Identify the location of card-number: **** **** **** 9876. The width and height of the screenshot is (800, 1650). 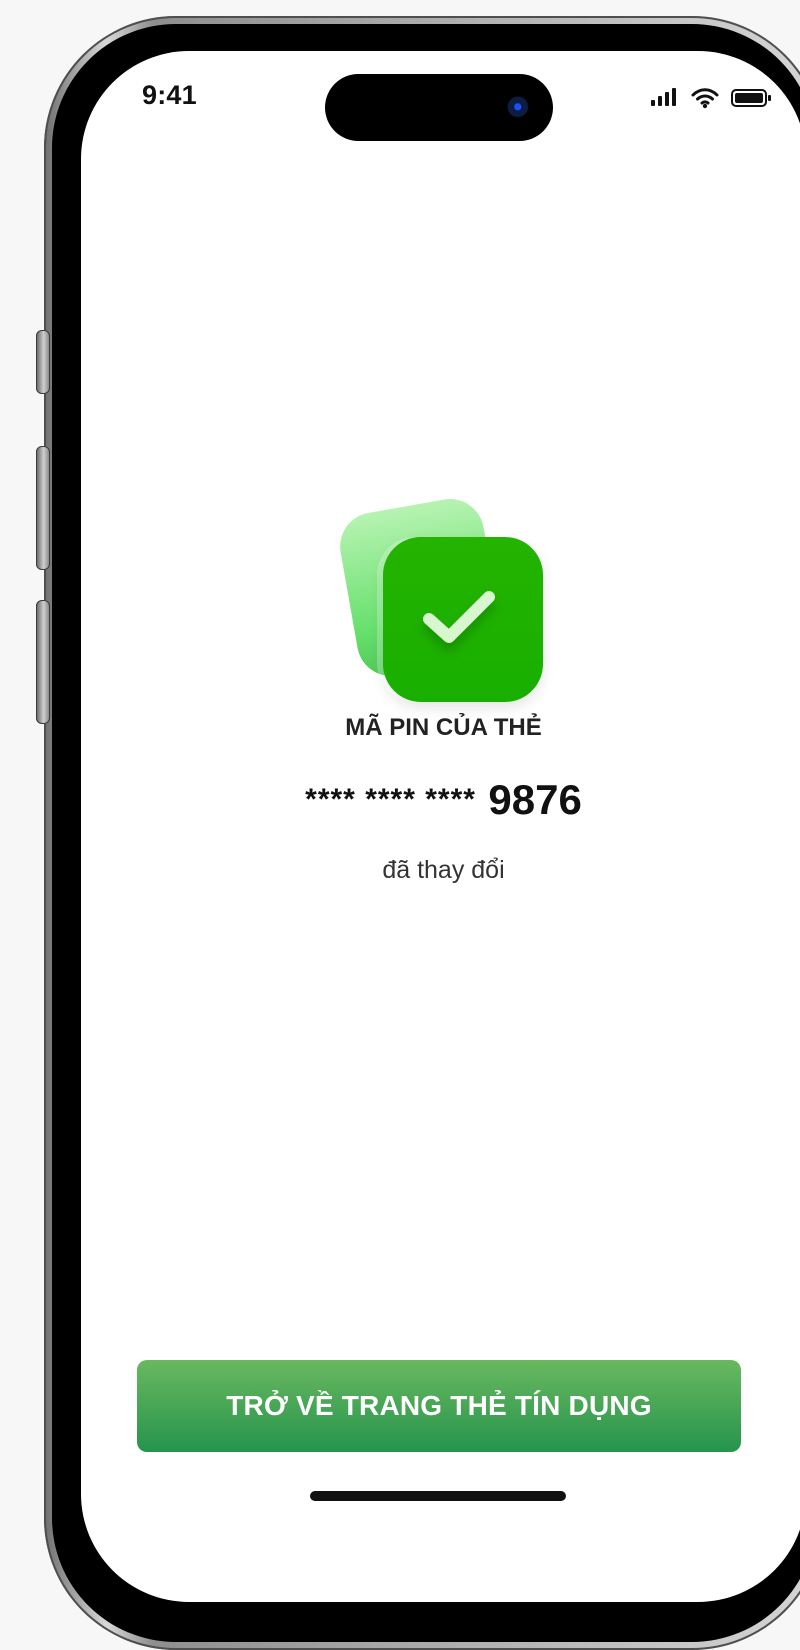
(440, 800).